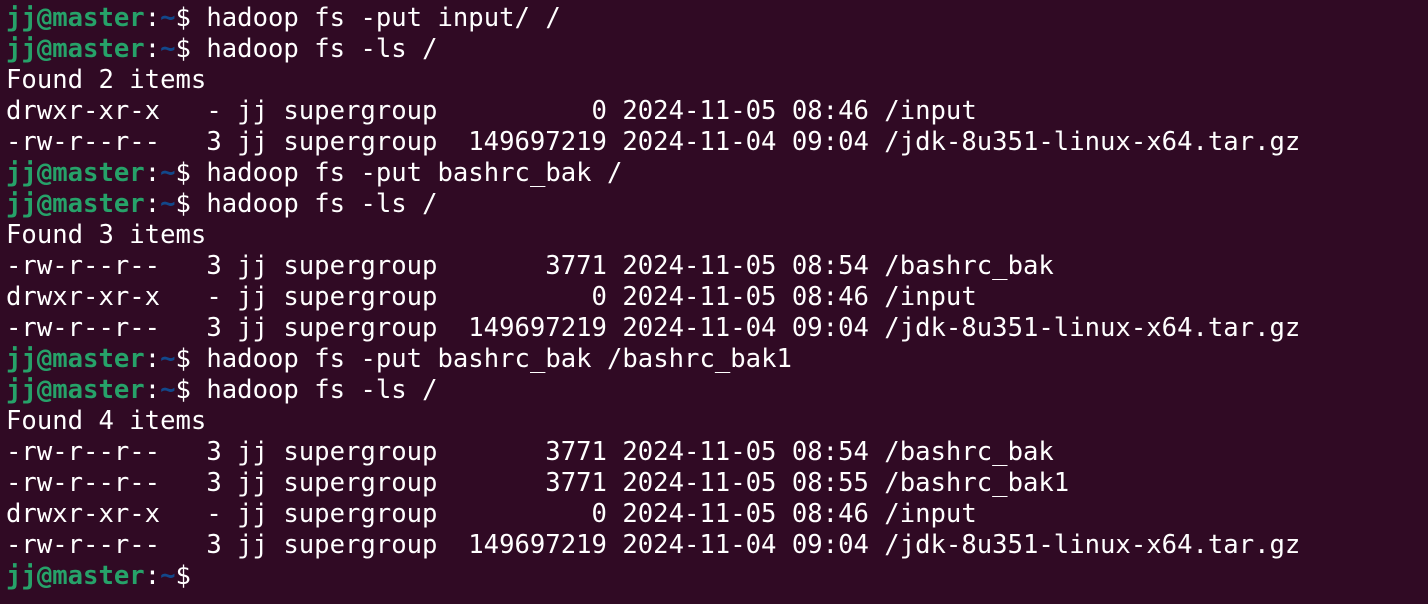 Image resolution: width=1428 pixels, height=604 pixels. Describe the element at coordinates (106, 80) in the screenshot. I see `output-text: Found 2 items` at that location.